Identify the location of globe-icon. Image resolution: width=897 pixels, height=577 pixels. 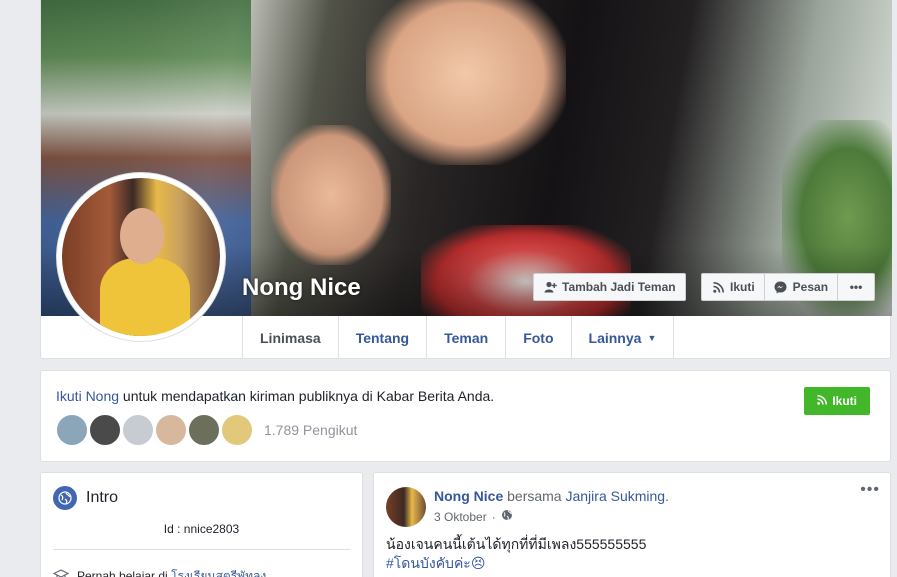
(65, 498).